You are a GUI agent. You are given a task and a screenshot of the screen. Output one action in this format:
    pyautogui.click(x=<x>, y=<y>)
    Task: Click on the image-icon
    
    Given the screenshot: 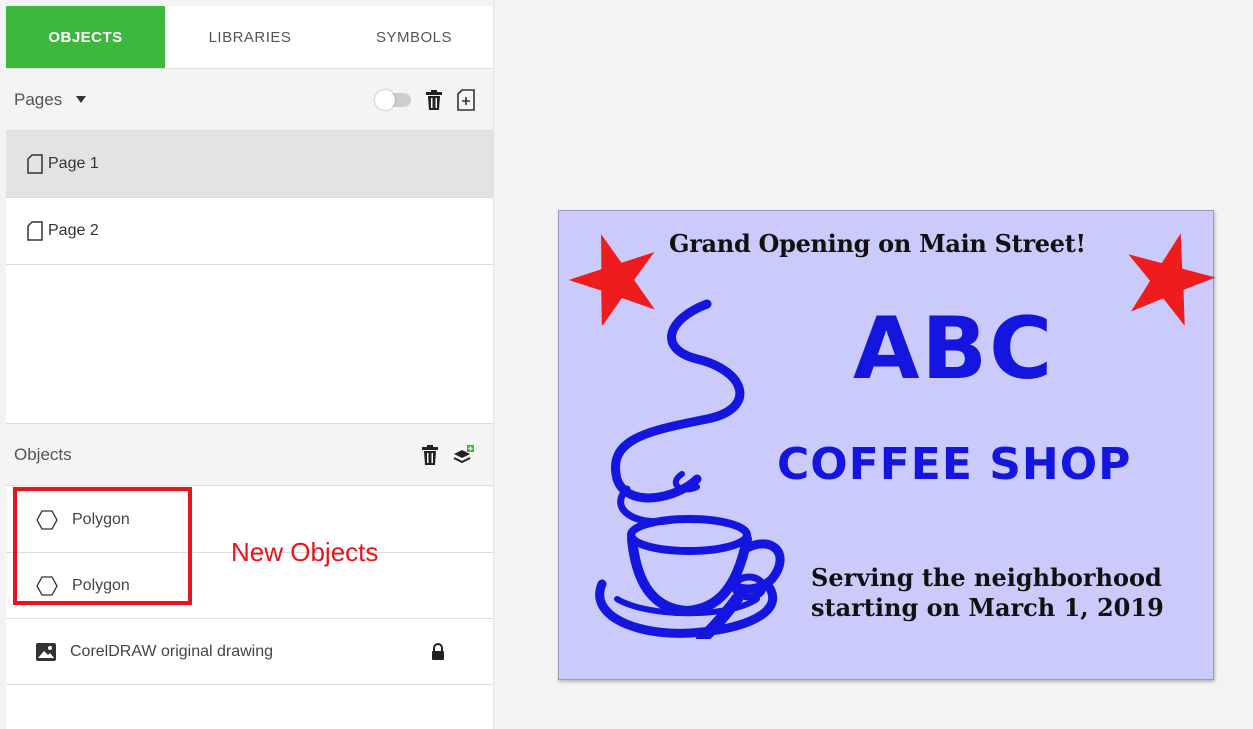 What is the action you would take?
    pyautogui.click(x=46, y=651)
    